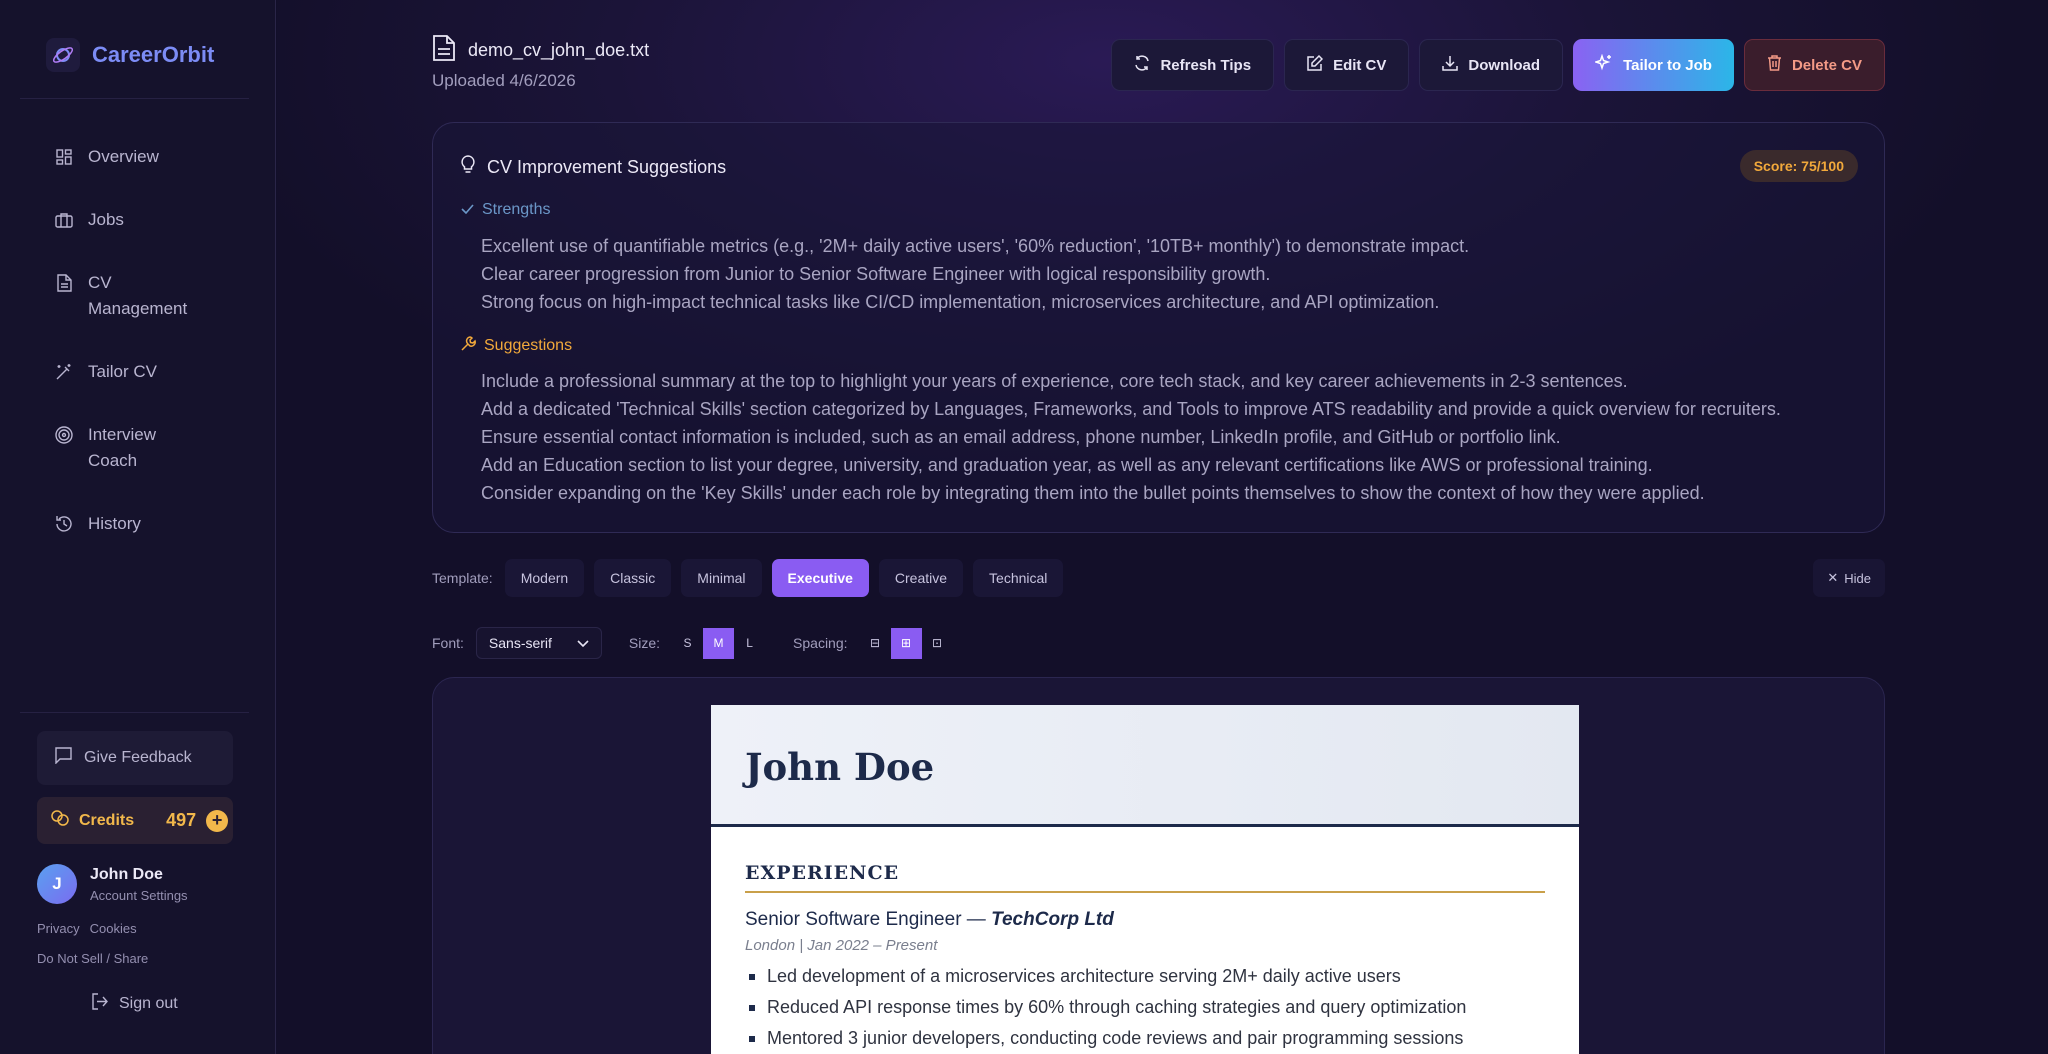 The height and width of the screenshot is (1054, 2048). I want to click on size-toggle: S M L, so click(718, 643).